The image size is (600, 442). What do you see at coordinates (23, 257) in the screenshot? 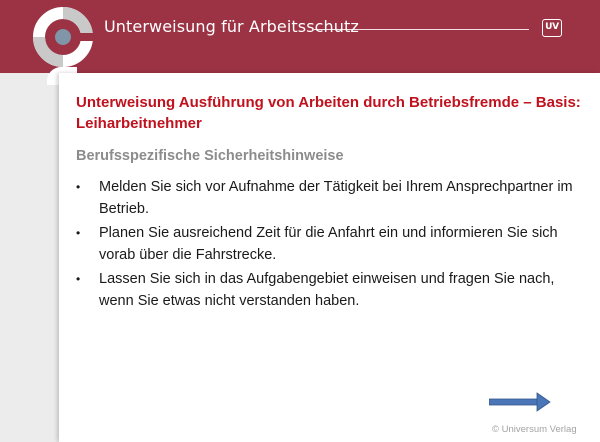
I see `left-margin` at bounding box center [23, 257].